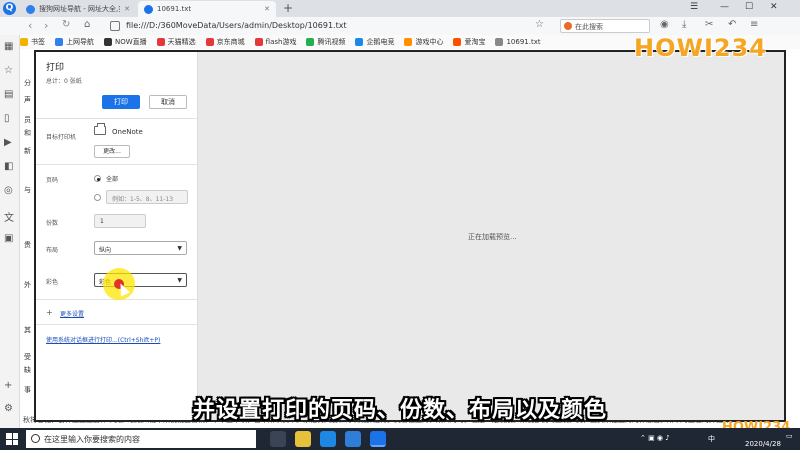 The height and width of the screenshot is (450, 800). I want to click on bookmark-label: flash游戏, so click(281, 42).